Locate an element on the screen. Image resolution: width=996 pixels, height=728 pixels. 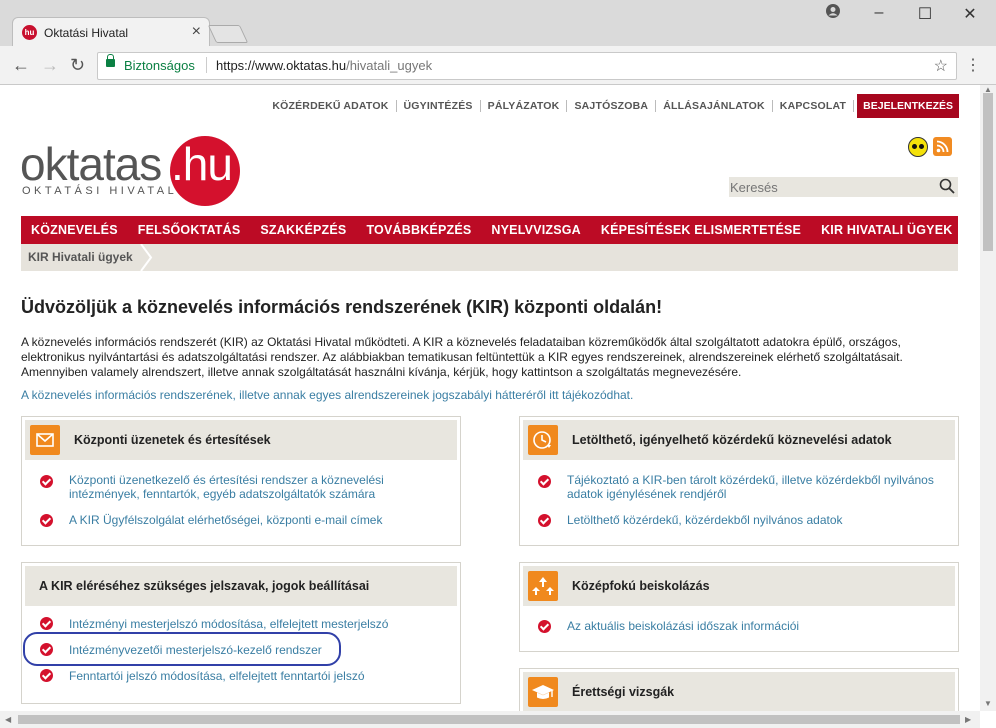
rss-icon is located at coordinates (942, 146).